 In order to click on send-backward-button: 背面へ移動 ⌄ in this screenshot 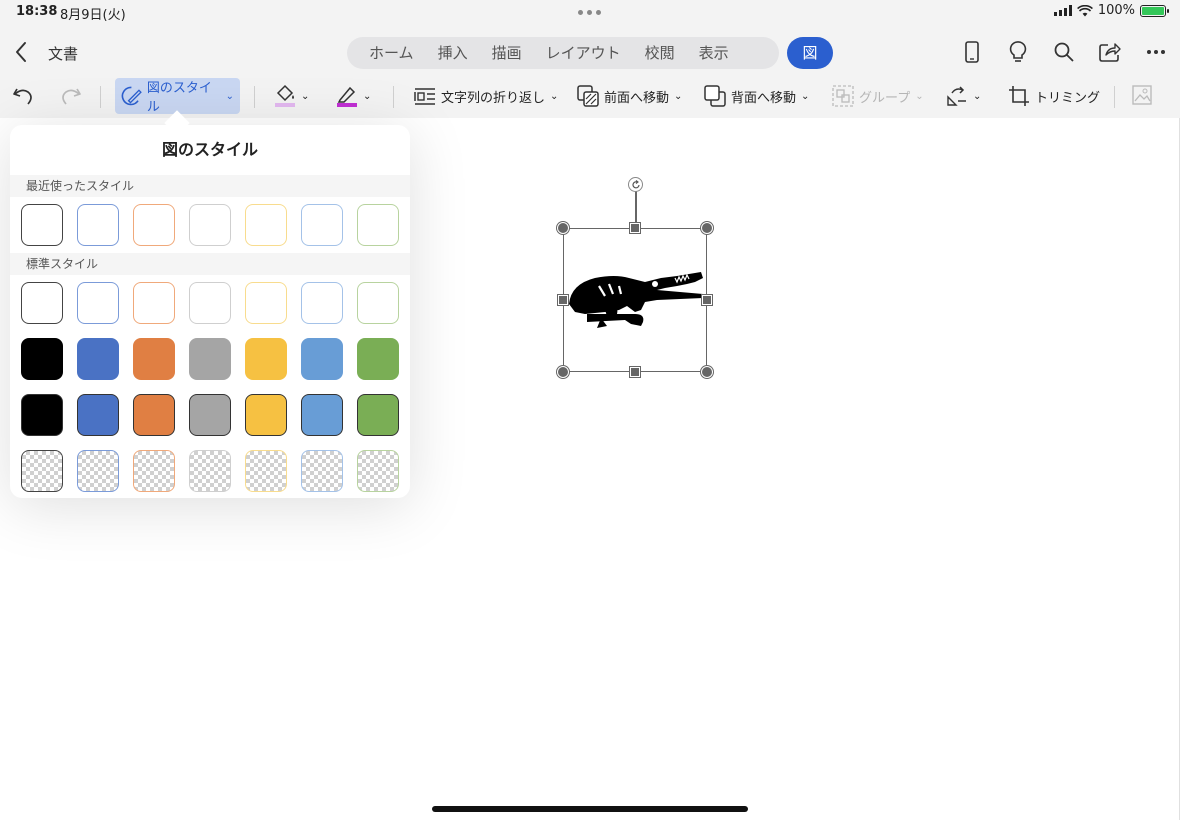, I will do `click(756, 96)`.